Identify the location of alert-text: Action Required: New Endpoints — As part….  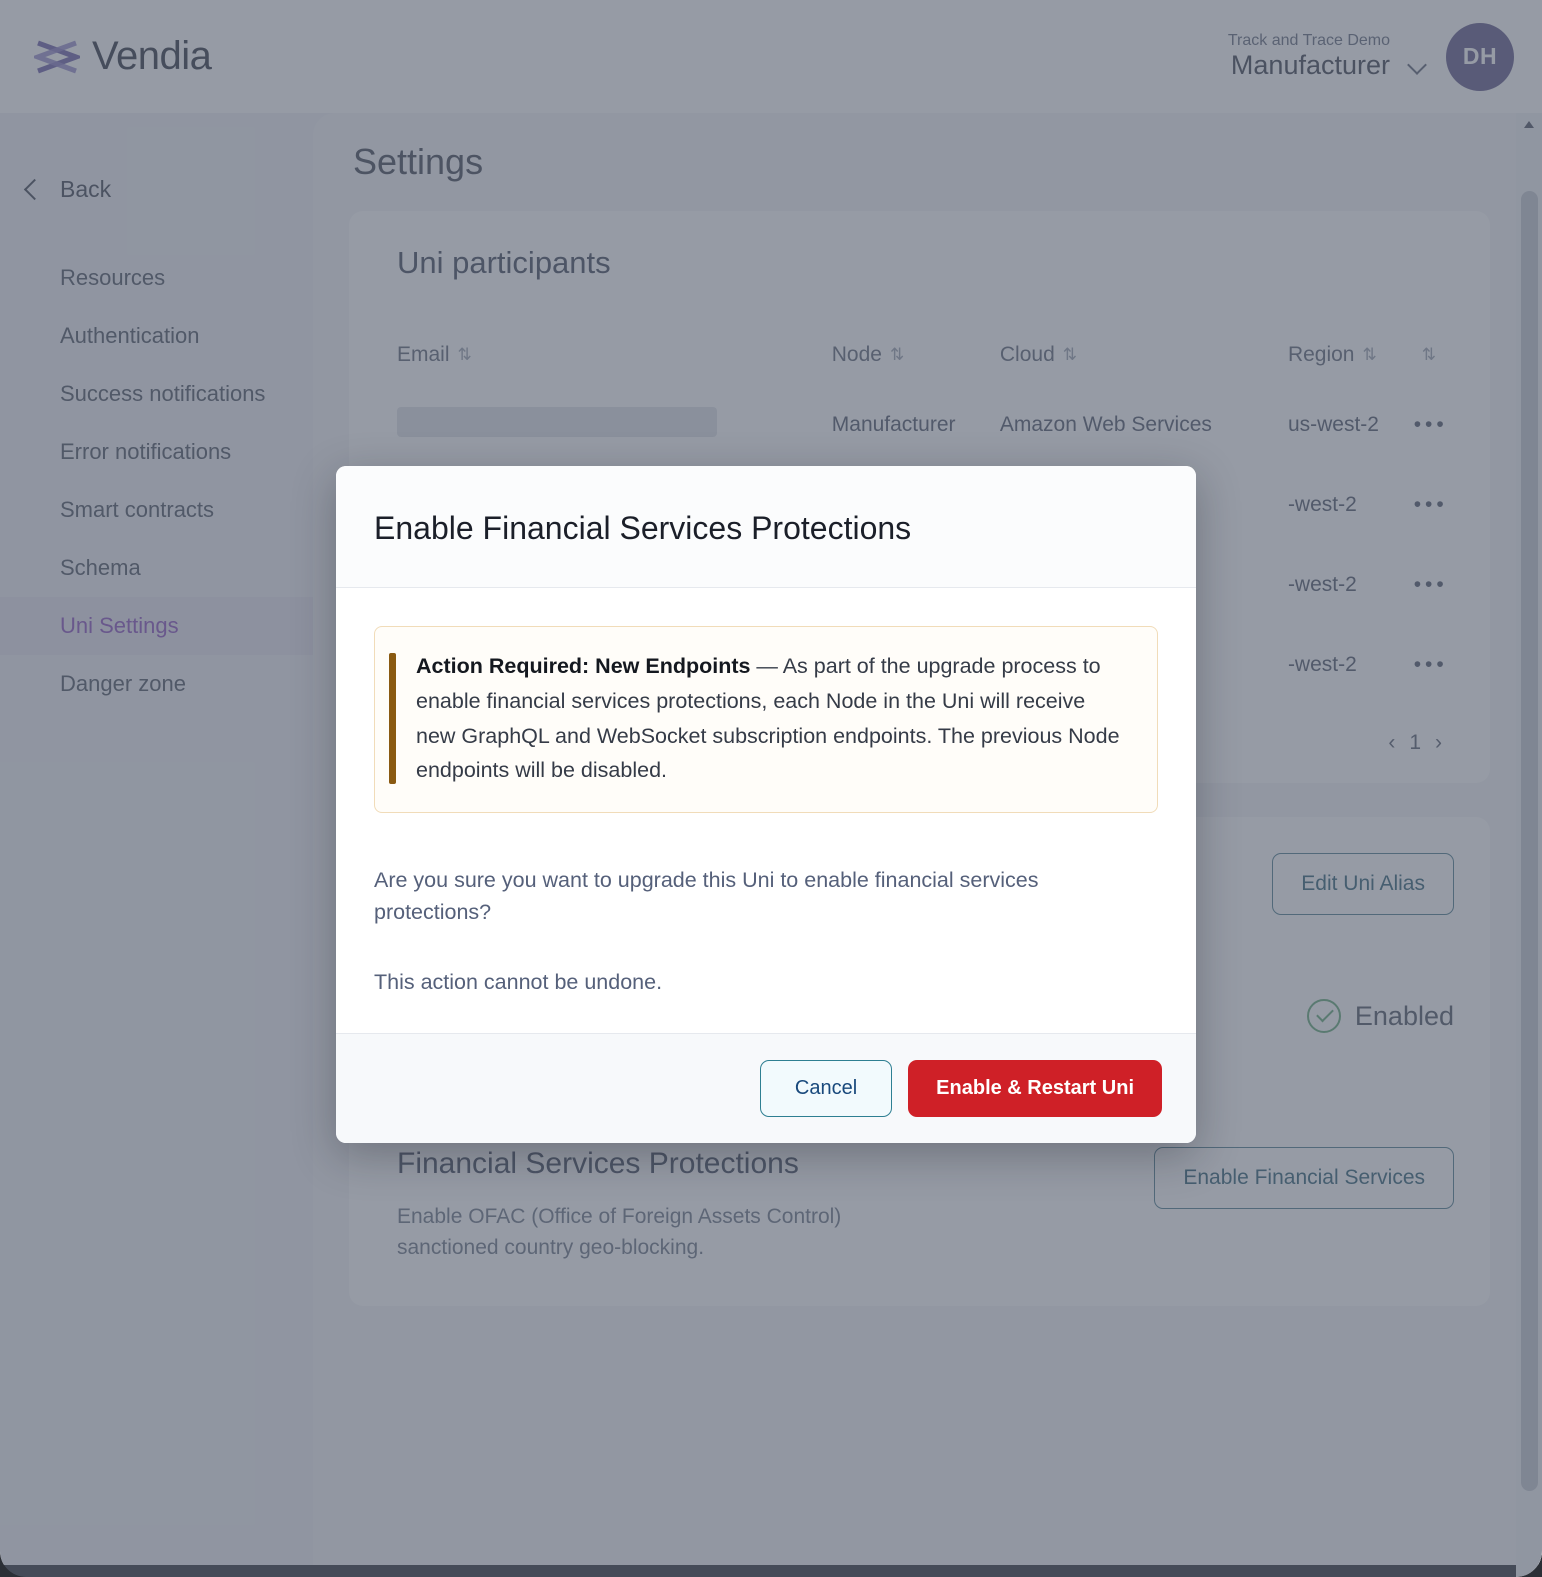
(774, 718).